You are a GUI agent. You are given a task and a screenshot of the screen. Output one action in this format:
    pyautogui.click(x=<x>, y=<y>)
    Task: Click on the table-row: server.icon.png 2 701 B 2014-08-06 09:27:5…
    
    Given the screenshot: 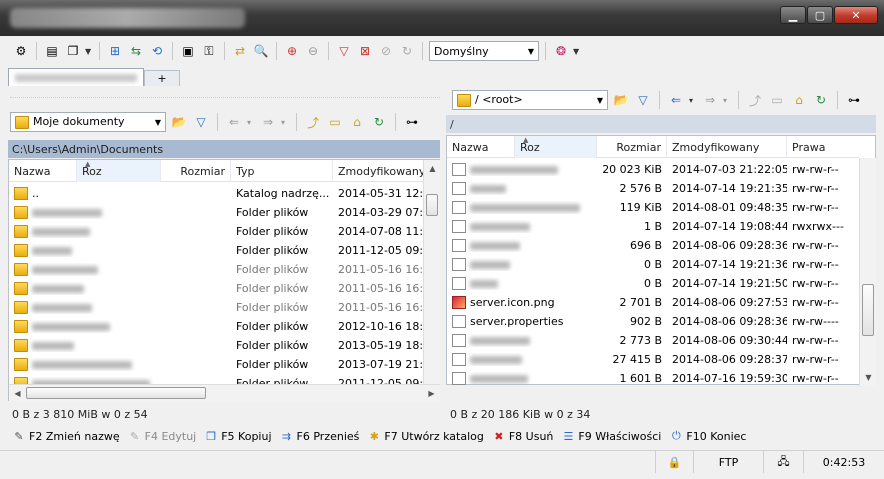 What is the action you would take?
    pyautogui.click(x=653, y=302)
    